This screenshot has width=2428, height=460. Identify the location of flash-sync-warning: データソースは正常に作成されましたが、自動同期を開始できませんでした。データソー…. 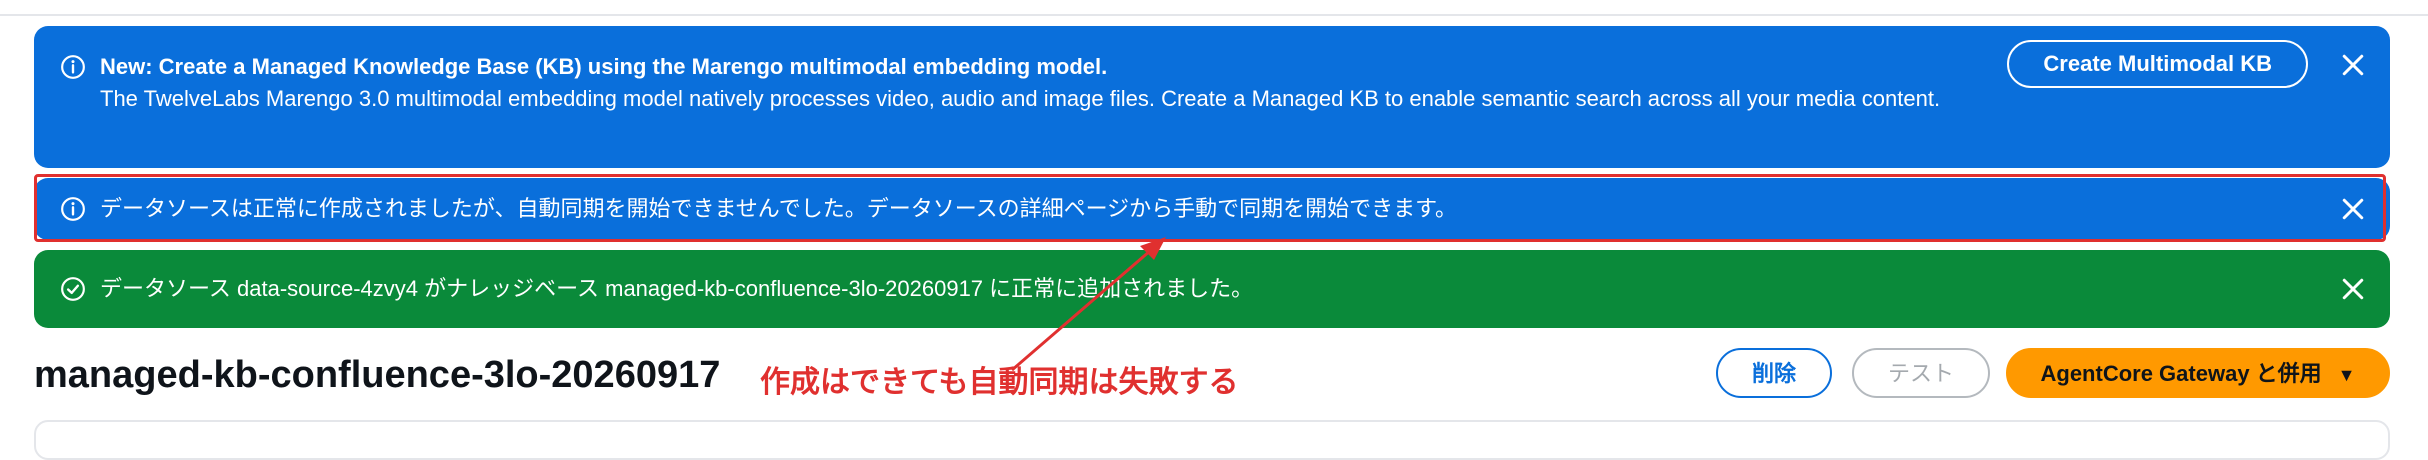
(1212, 209).